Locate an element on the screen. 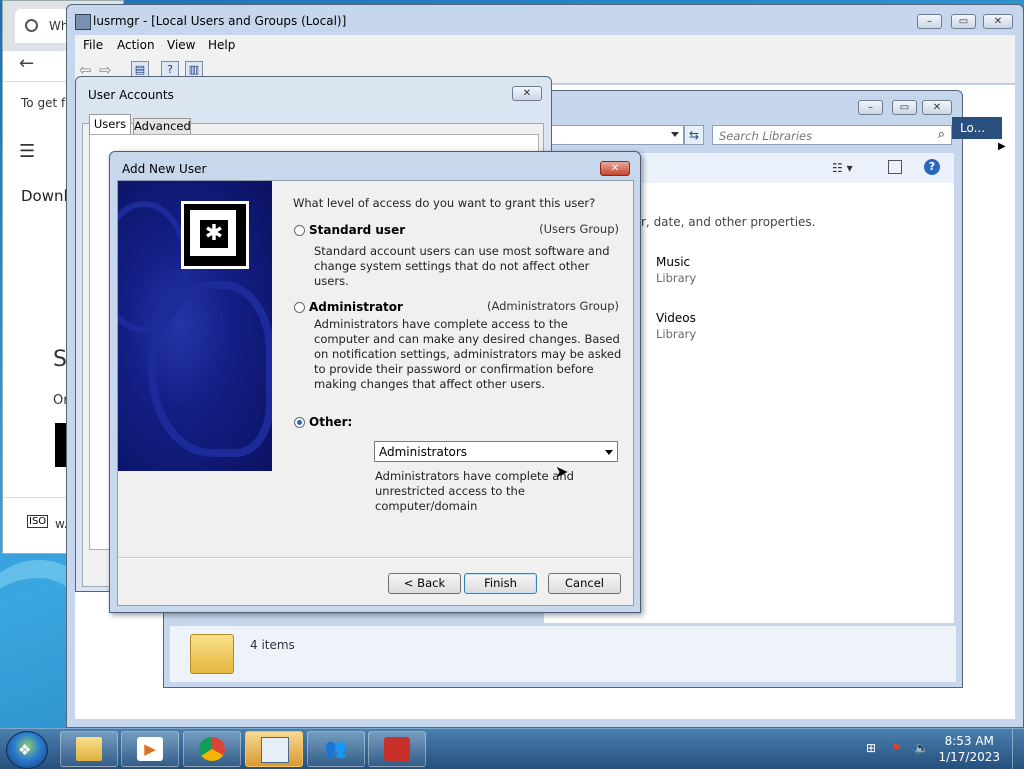 The width and height of the screenshot is (1024, 769). libraries-maximize-button: ▭ is located at coordinates (904, 107).